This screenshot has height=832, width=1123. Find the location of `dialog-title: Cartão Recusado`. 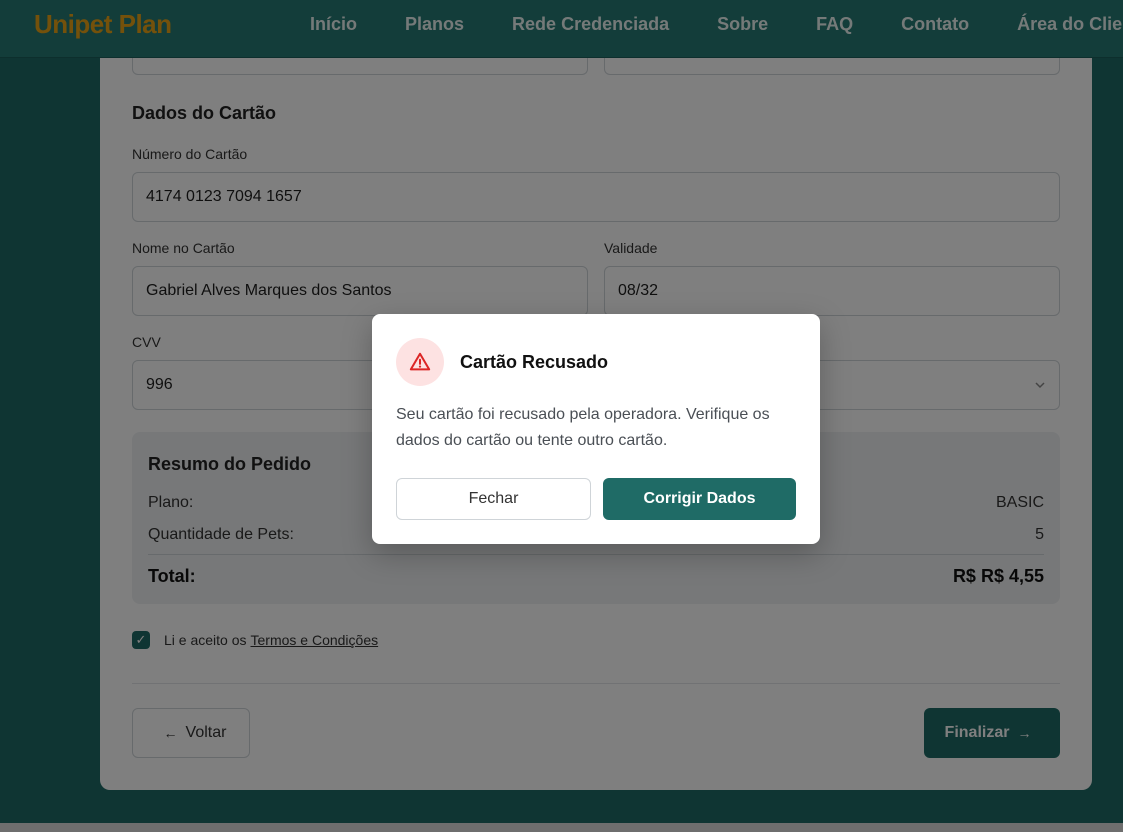

dialog-title: Cartão Recusado is located at coordinates (534, 362).